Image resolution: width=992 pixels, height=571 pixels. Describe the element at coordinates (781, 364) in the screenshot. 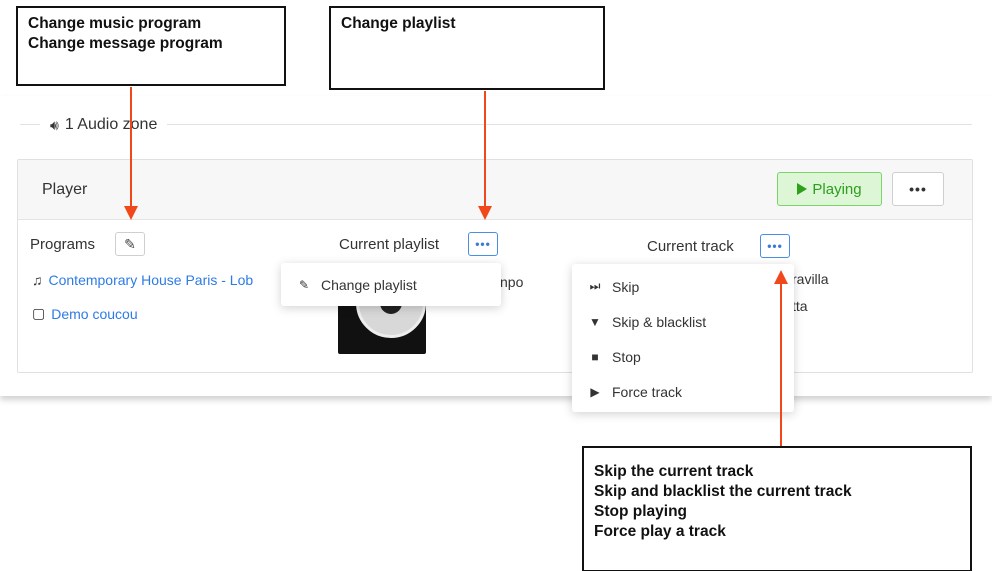

I see `arrow-track` at that location.